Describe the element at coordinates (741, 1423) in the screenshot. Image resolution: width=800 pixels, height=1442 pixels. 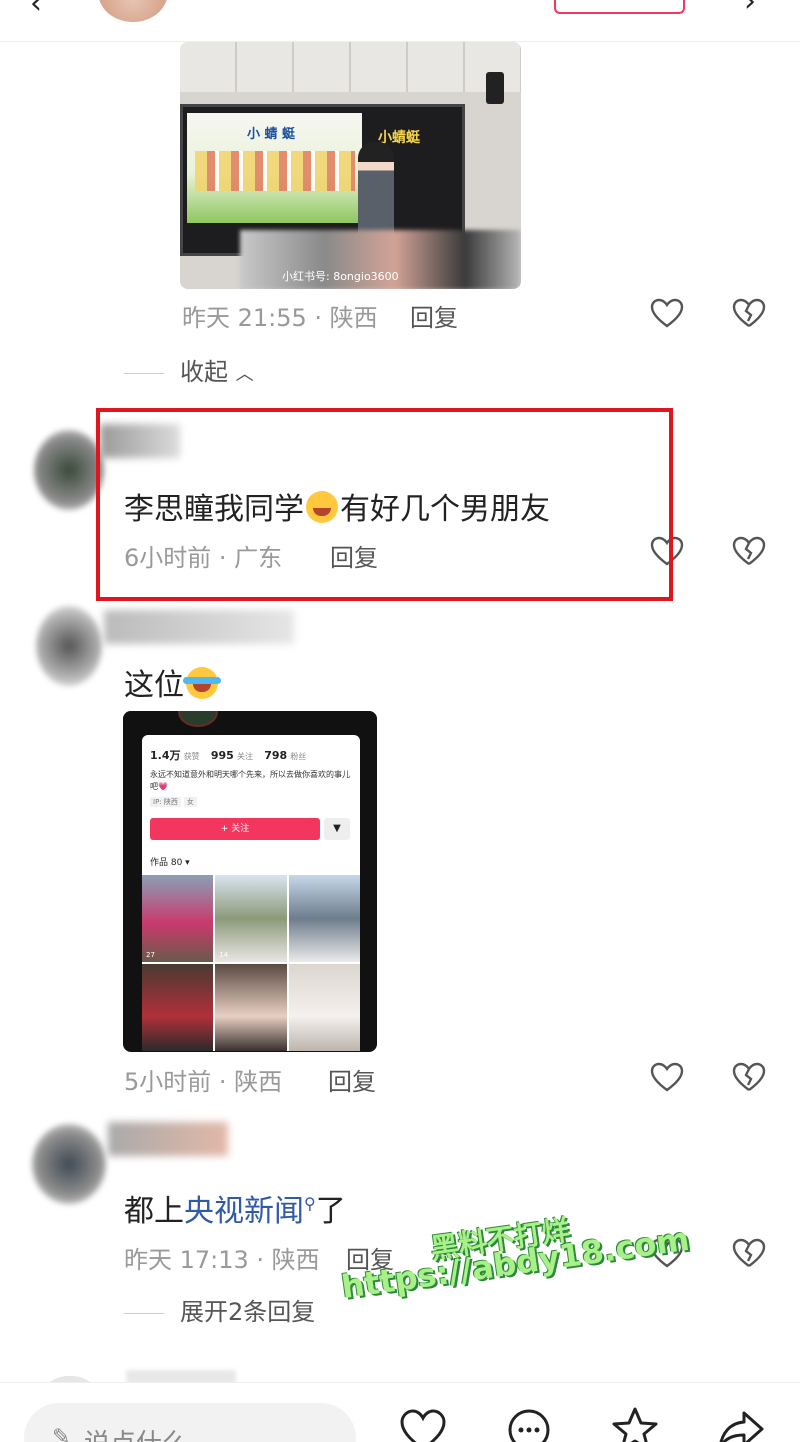
I see `share-icon` at that location.